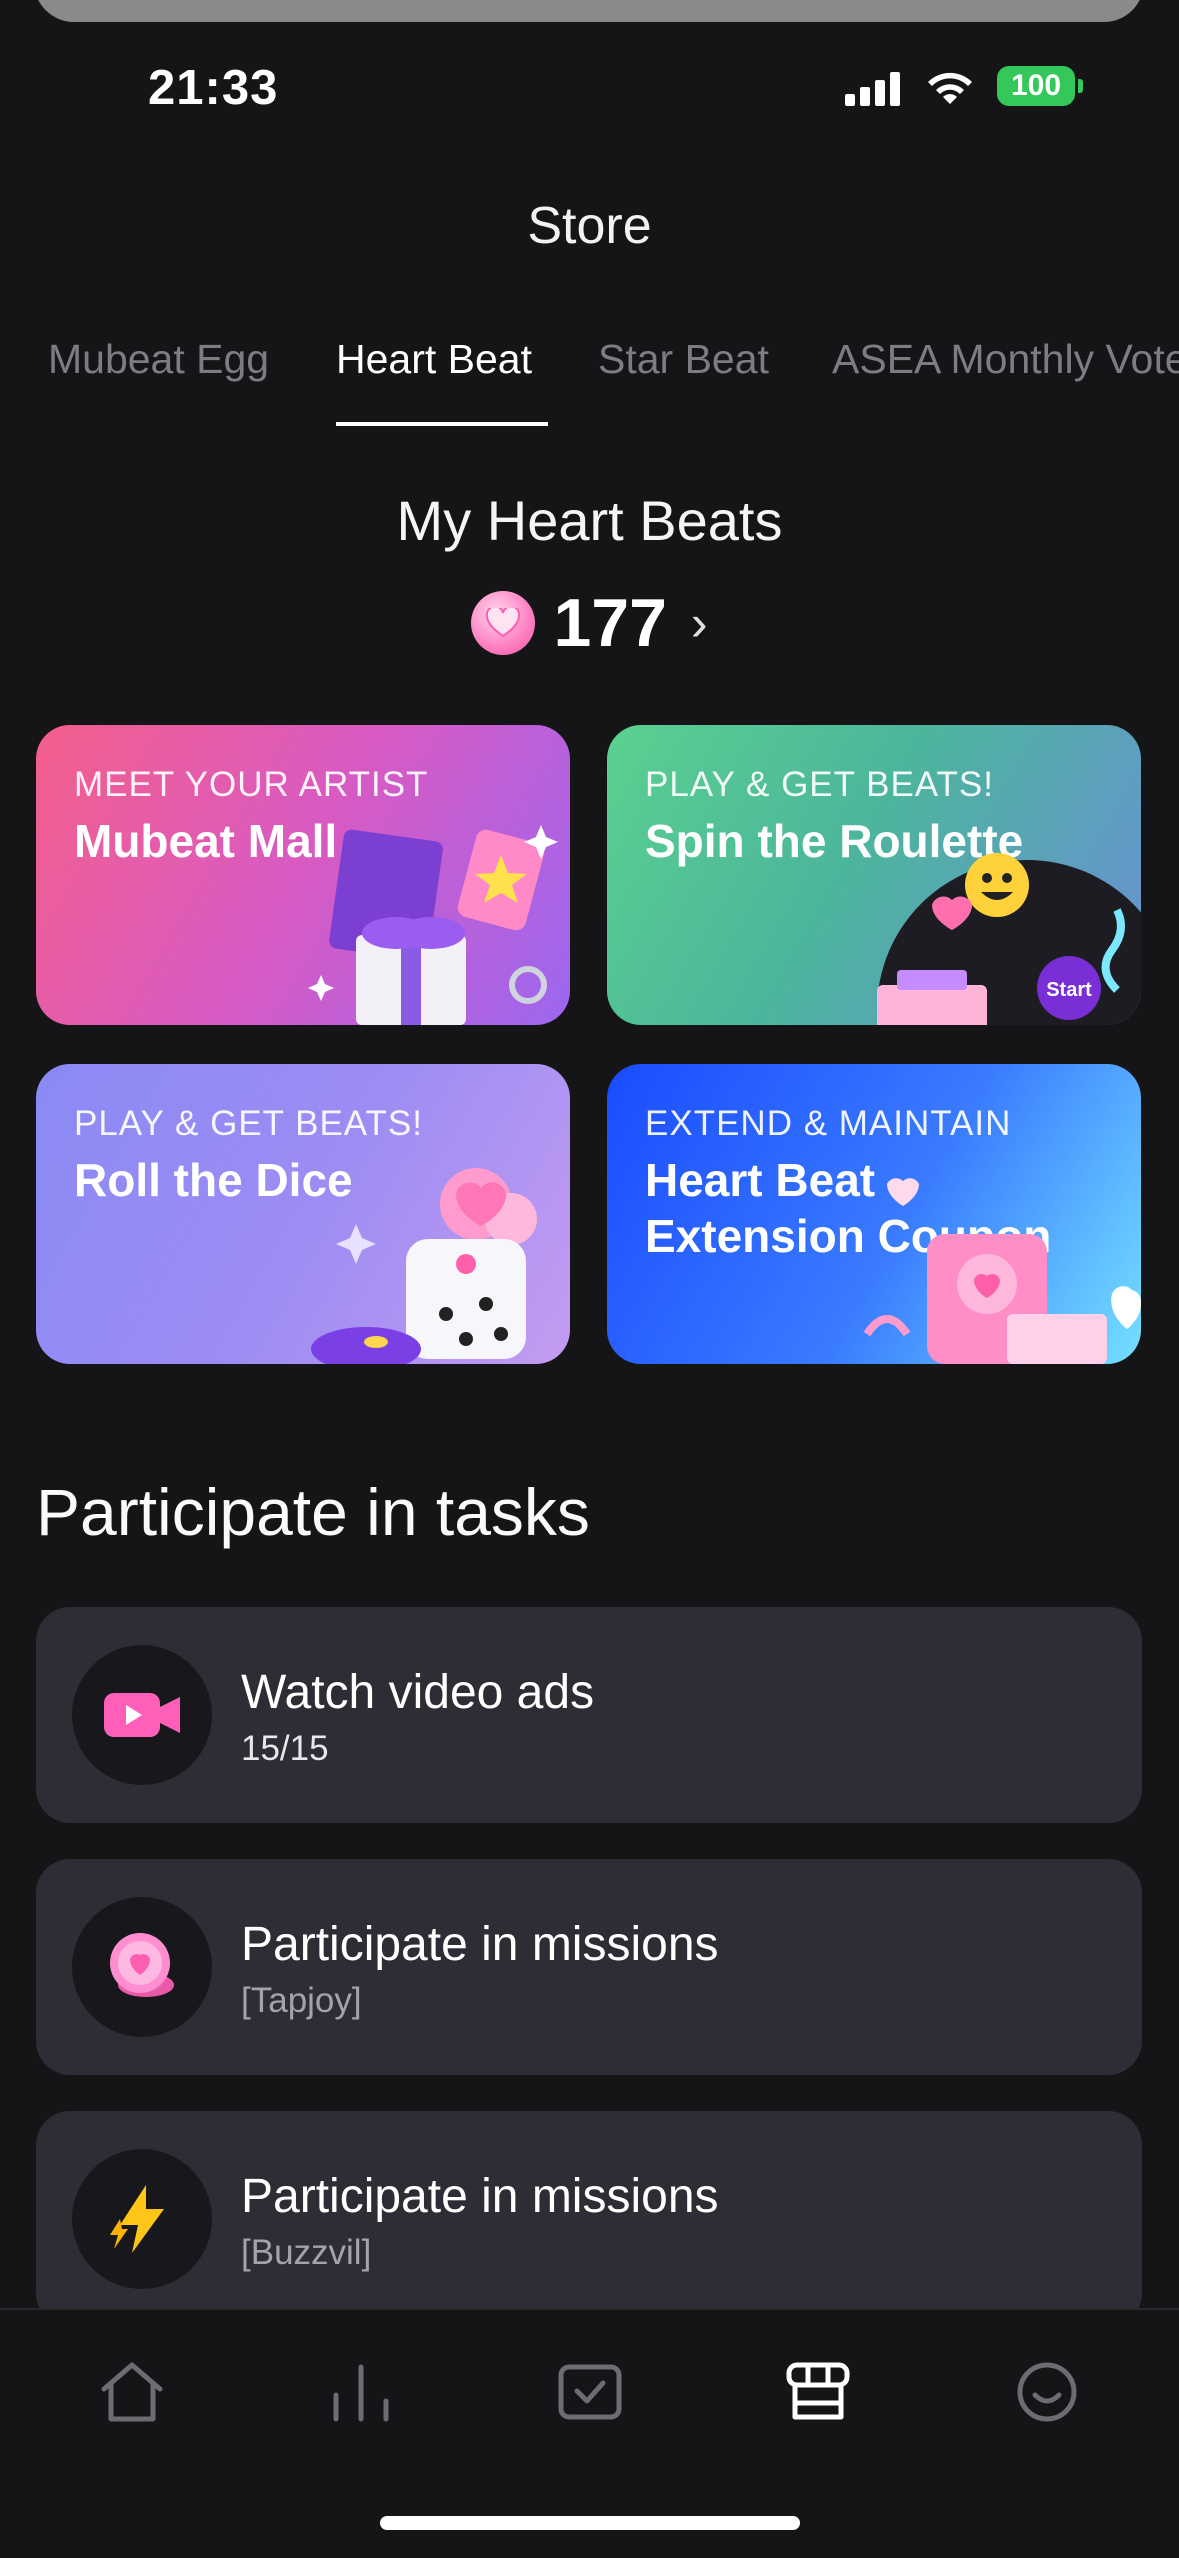 This screenshot has height=2558, width=1179. I want to click on roulette-wheel-illustration: Start, so click(1009, 939).